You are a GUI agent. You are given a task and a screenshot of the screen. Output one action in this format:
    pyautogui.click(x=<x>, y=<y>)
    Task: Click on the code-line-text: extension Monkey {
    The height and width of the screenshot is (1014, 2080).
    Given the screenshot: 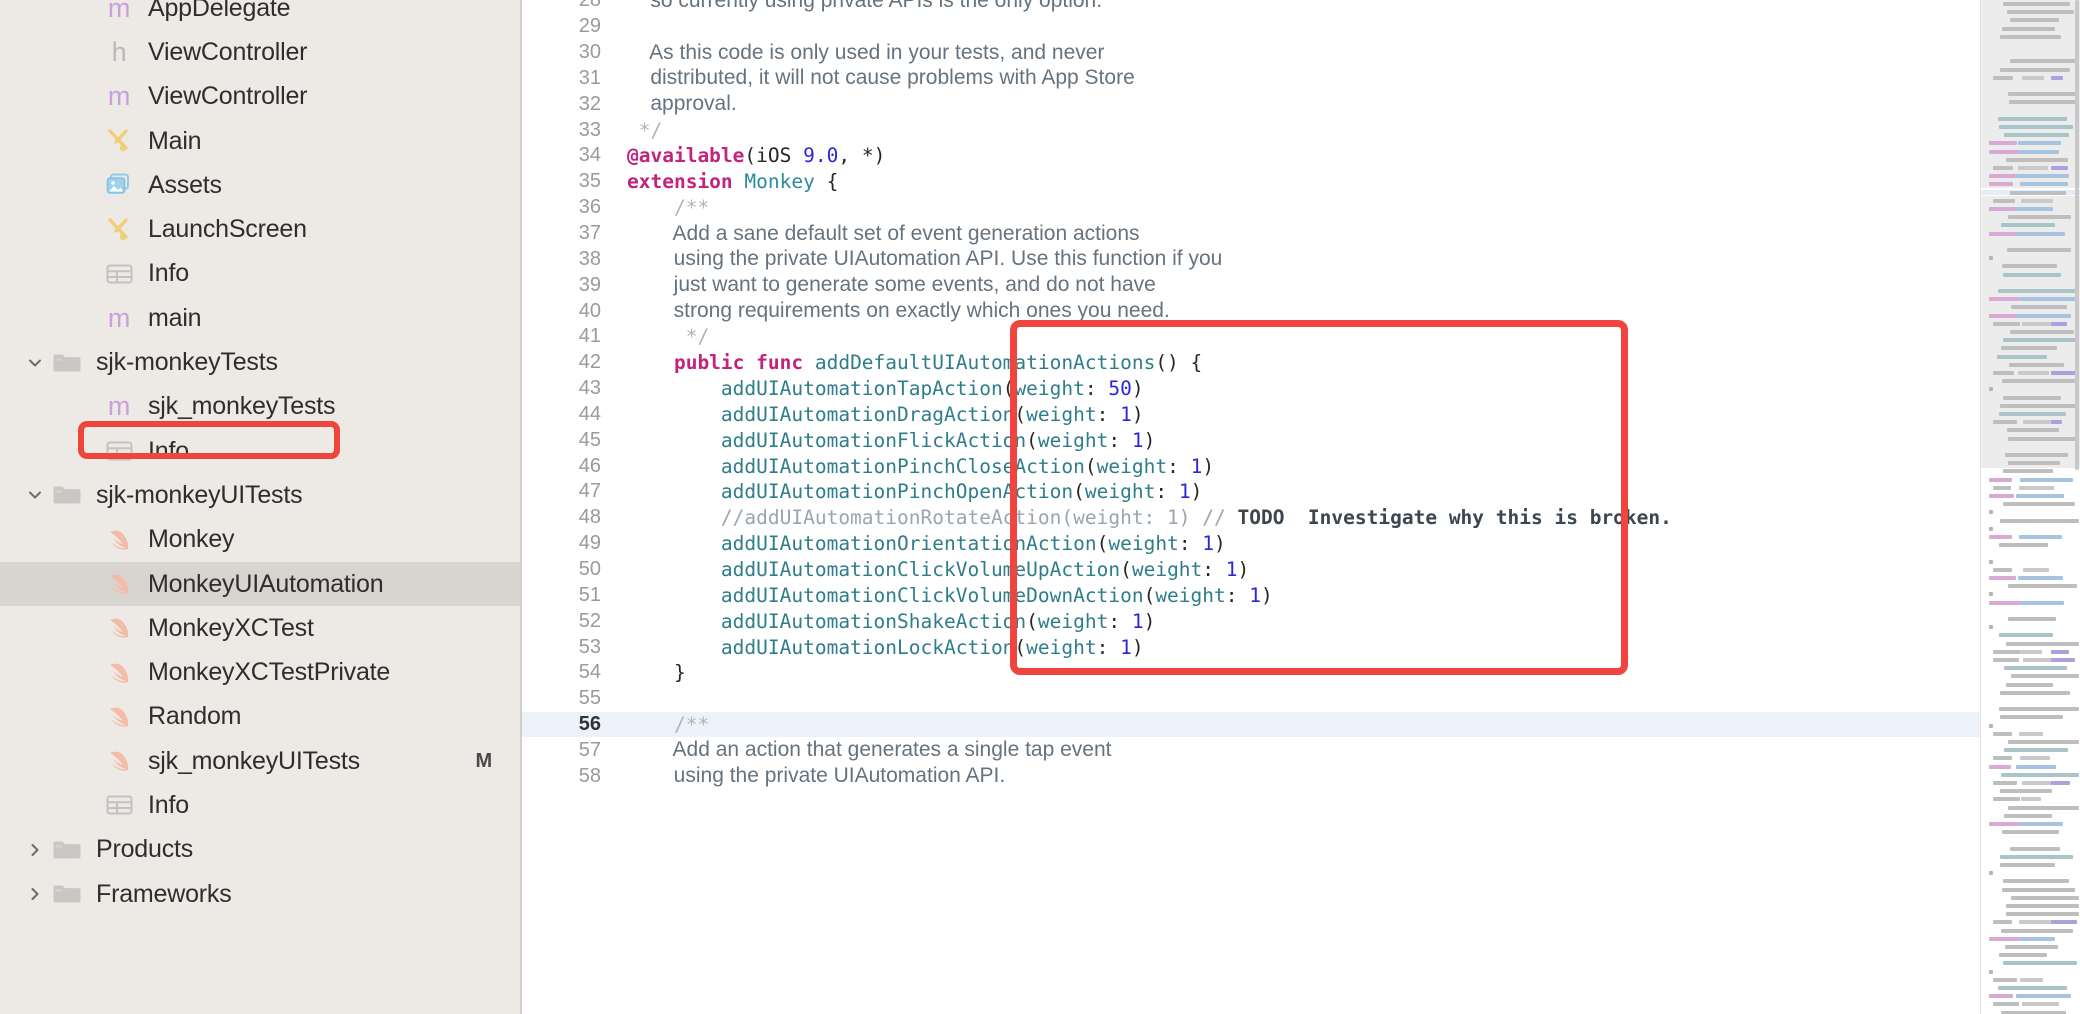 What is the action you would take?
    pyautogui.click(x=1353, y=181)
    